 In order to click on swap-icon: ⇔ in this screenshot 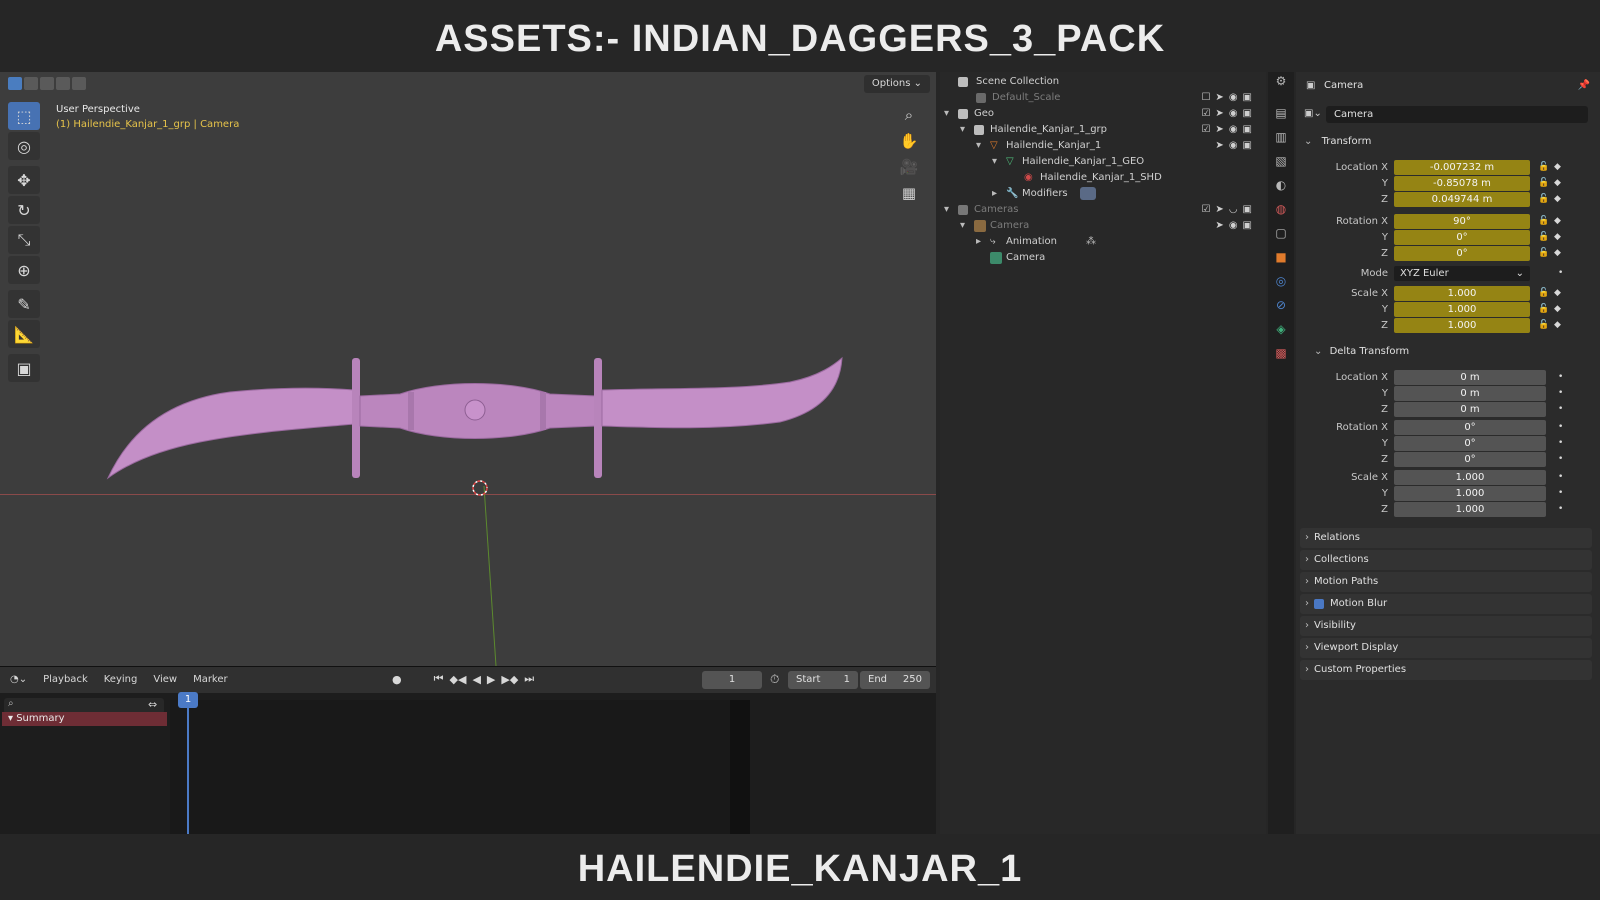, I will do `click(152, 704)`.